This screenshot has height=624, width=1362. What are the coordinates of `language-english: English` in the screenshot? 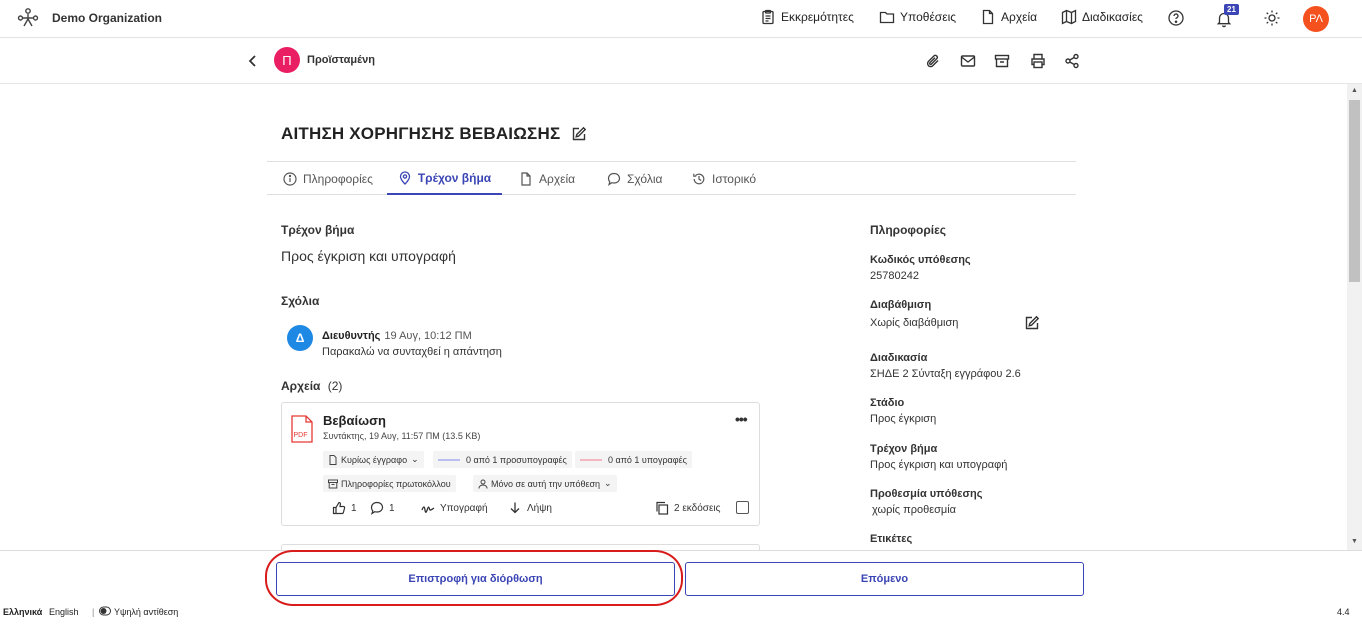 It's located at (64, 612).